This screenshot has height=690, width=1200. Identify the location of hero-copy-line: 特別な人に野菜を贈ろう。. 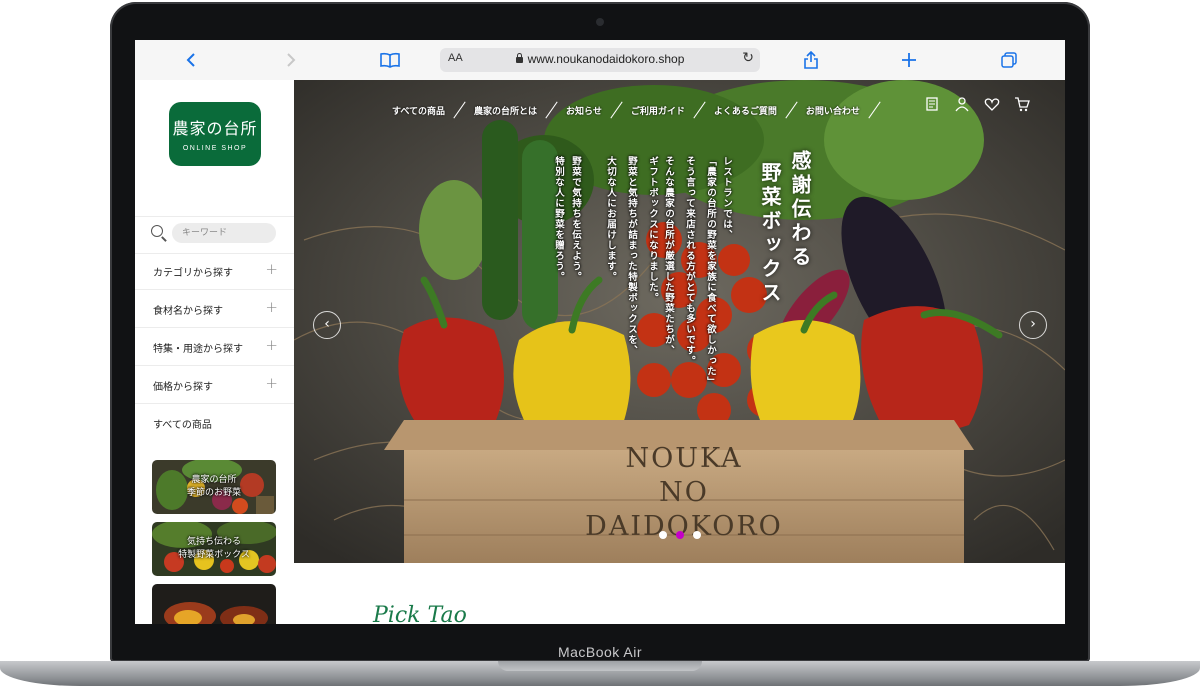
(558, 219).